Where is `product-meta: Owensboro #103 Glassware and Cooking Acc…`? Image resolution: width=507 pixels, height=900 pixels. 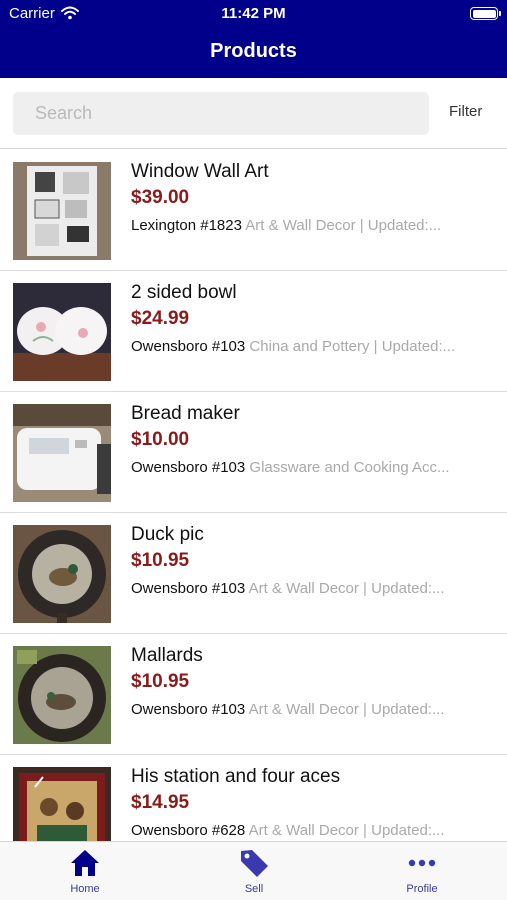 product-meta: Owensboro #103 Glassware and Cooking Acc… is located at coordinates (308, 467).